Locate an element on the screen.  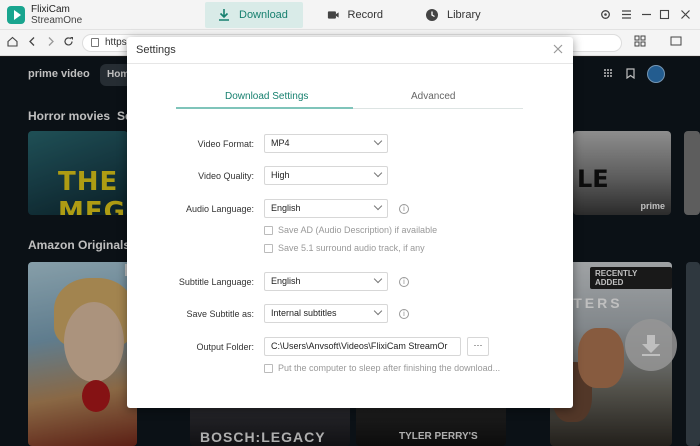
audio-language-label: Audio Language: is located at coordinates (219, 209).